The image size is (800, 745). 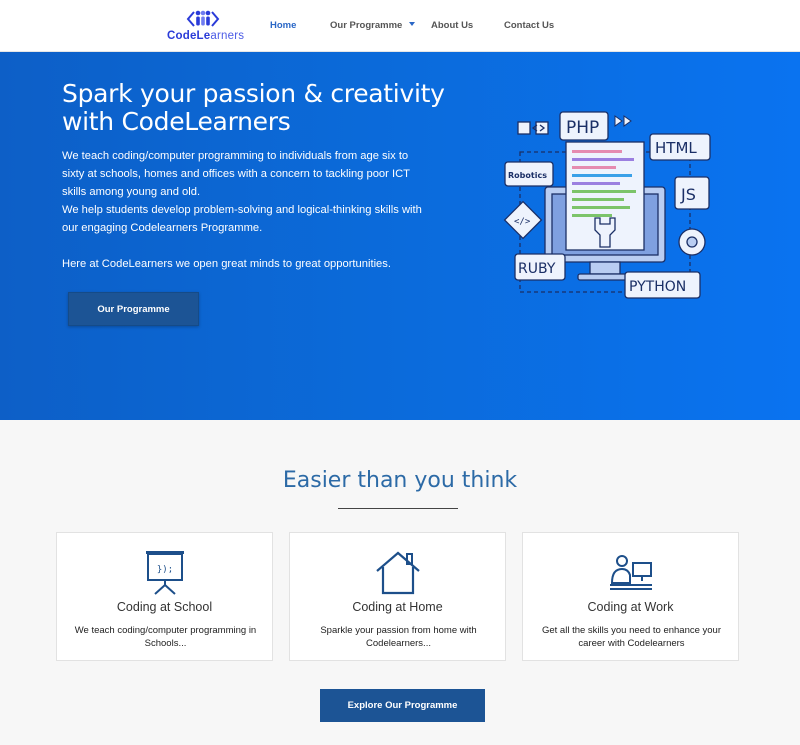 What do you see at coordinates (537, 269) in the screenshot?
I see `ruby-label: RUBY` at bounding box center [537, 269].